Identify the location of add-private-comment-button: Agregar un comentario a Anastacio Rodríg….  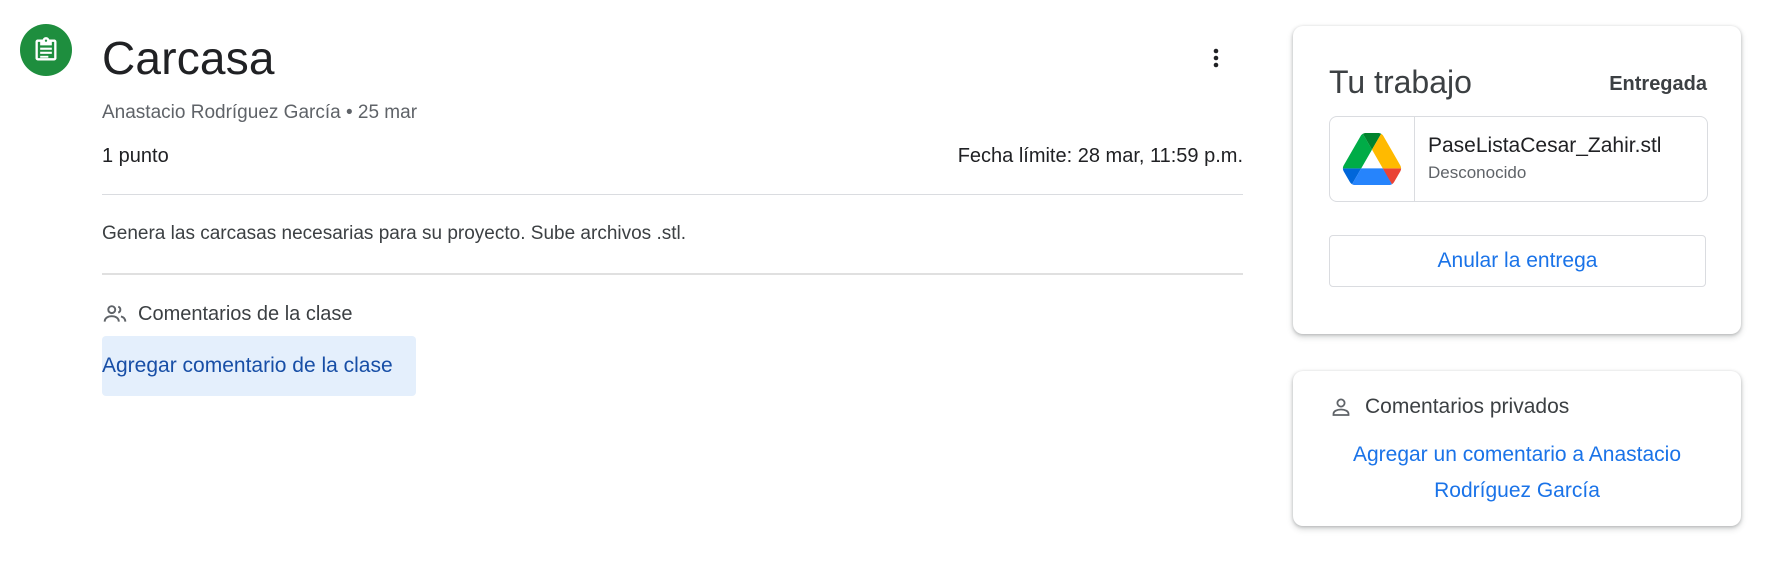
(1517, 473).